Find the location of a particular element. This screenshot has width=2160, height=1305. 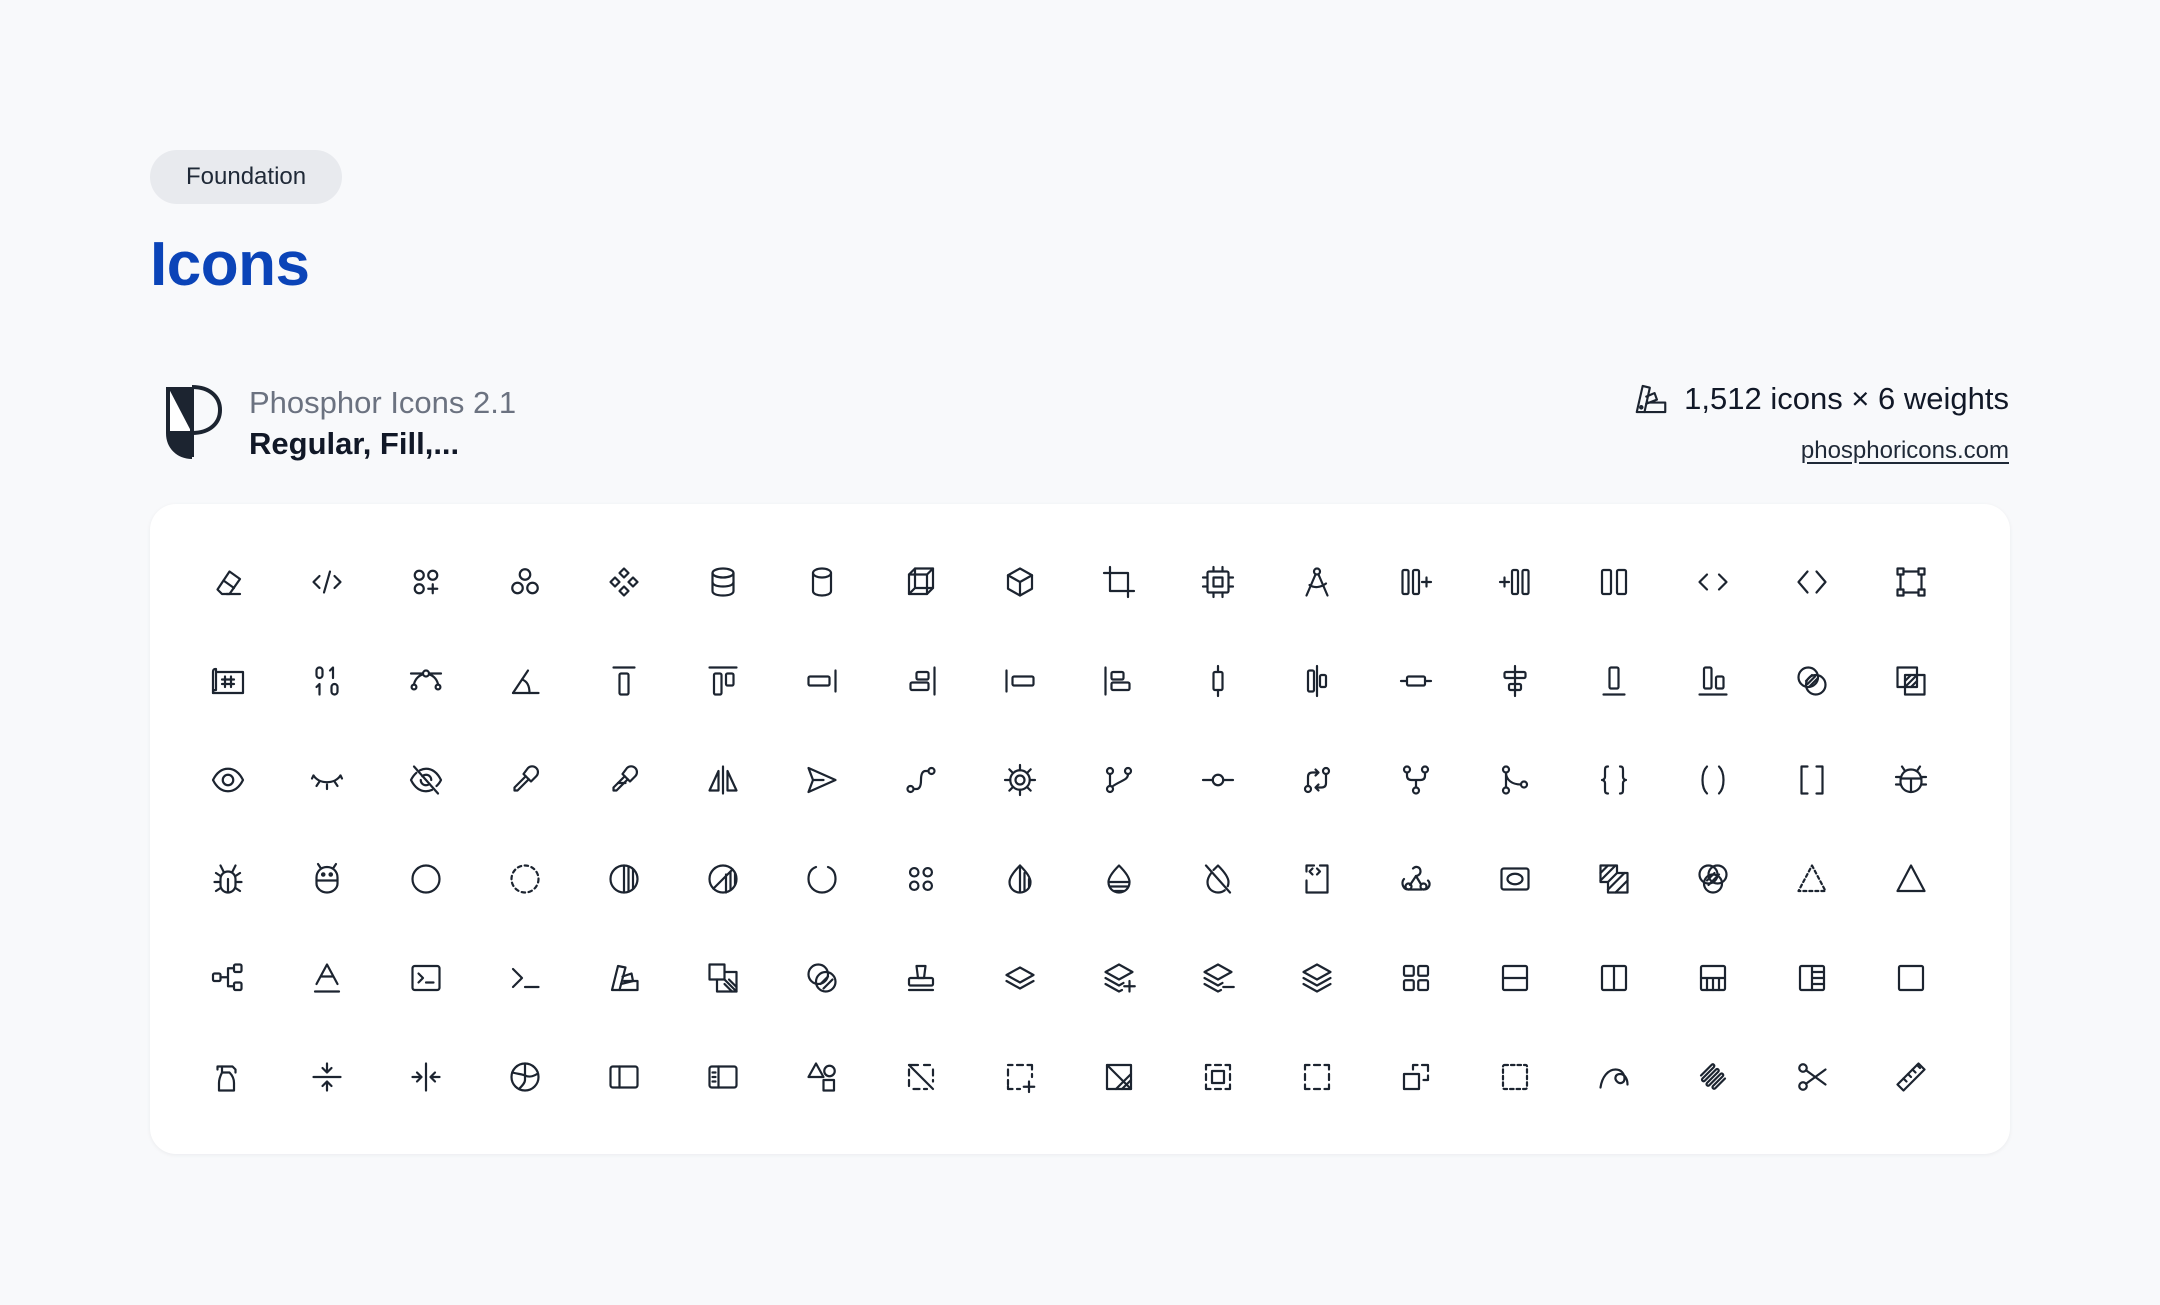

icon-tile-git-merge is located at coordinates (1515, 780).